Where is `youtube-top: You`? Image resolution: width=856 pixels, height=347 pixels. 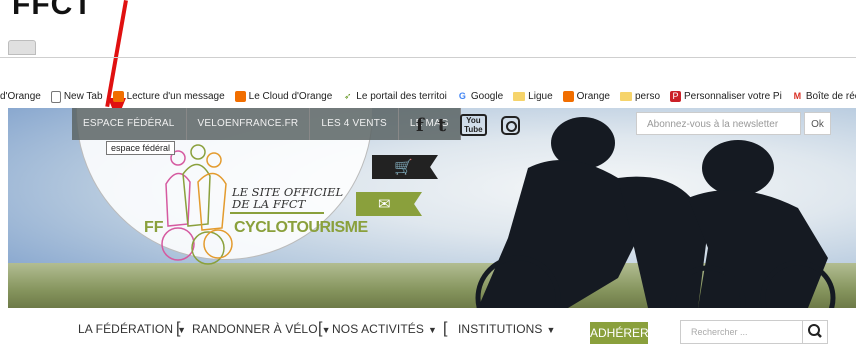 youtube-top: You is located at coordinates (473, 120).